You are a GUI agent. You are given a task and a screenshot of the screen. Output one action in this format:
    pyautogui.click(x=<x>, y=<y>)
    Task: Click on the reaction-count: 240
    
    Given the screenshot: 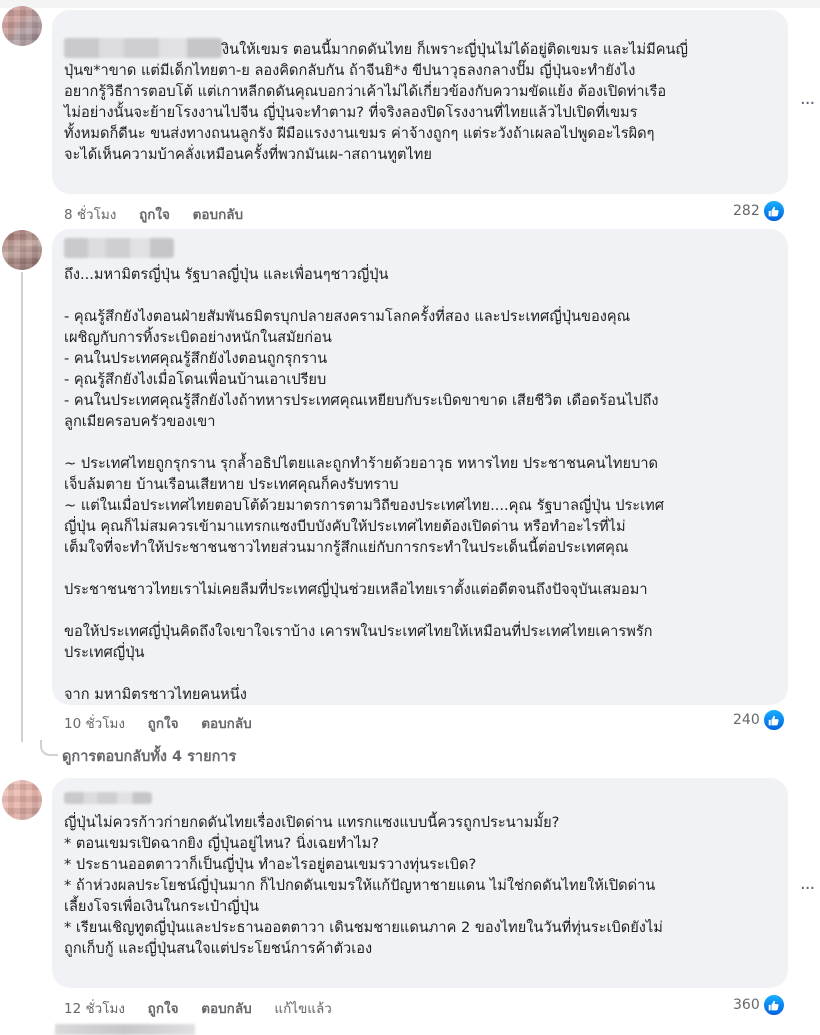 What is the action you would take?
    pyautogui.click(x=759, y=720)
    